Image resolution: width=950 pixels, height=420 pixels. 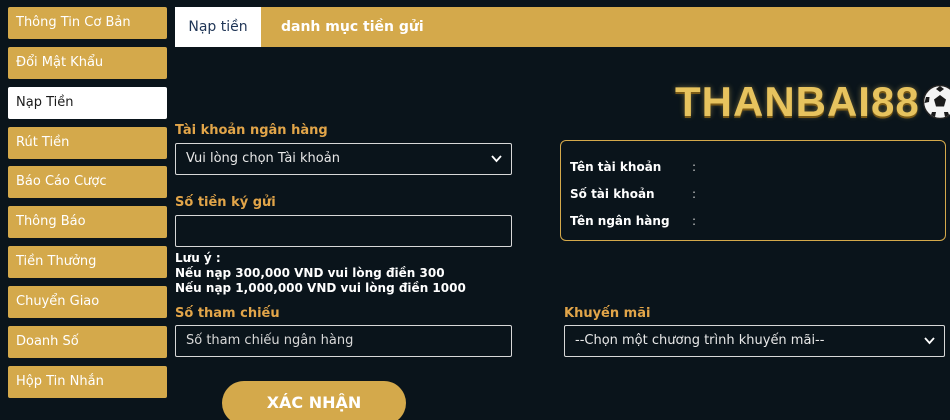 I want to click on sidebar-item-inbox: Hộp Tin Nhắn, so click(x=87, y=381).